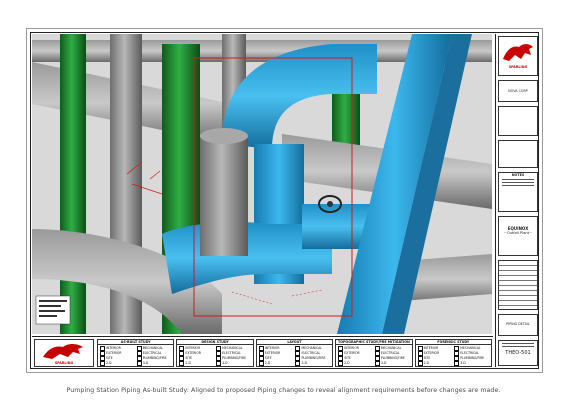 The image size is (567, 400). I want to click on drawing-number-cell: THEO-501, so click(518, 353).